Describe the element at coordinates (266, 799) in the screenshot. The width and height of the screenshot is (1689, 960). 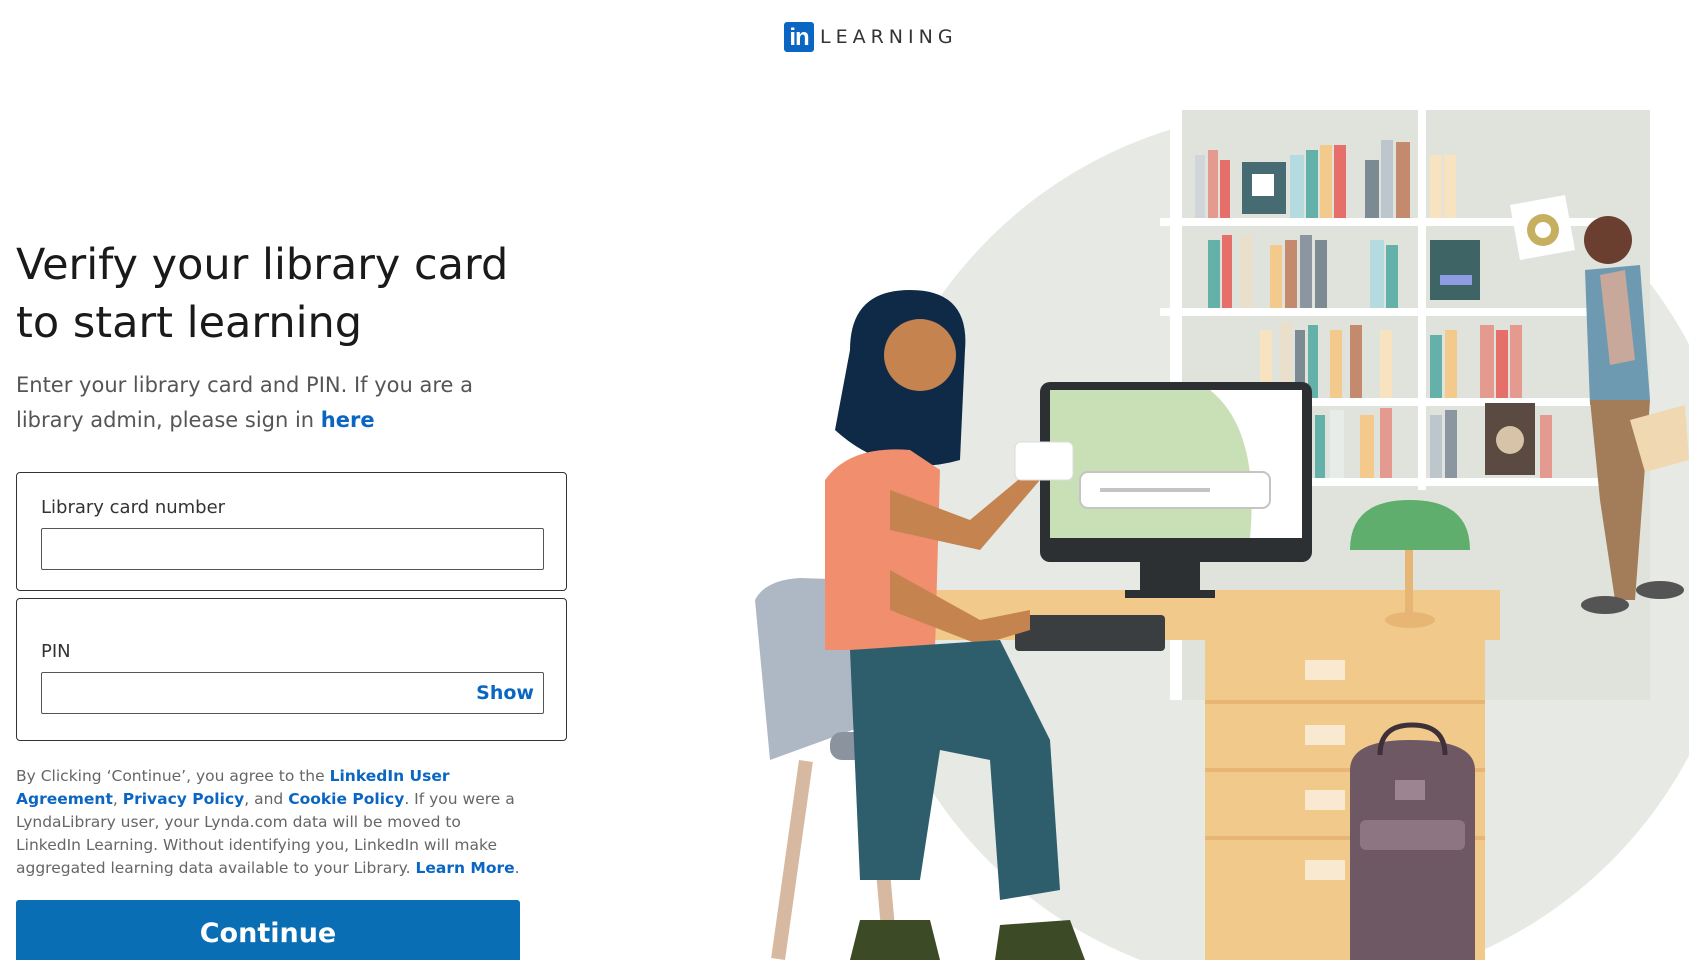
I see `legal-text-3: , and` at that location.